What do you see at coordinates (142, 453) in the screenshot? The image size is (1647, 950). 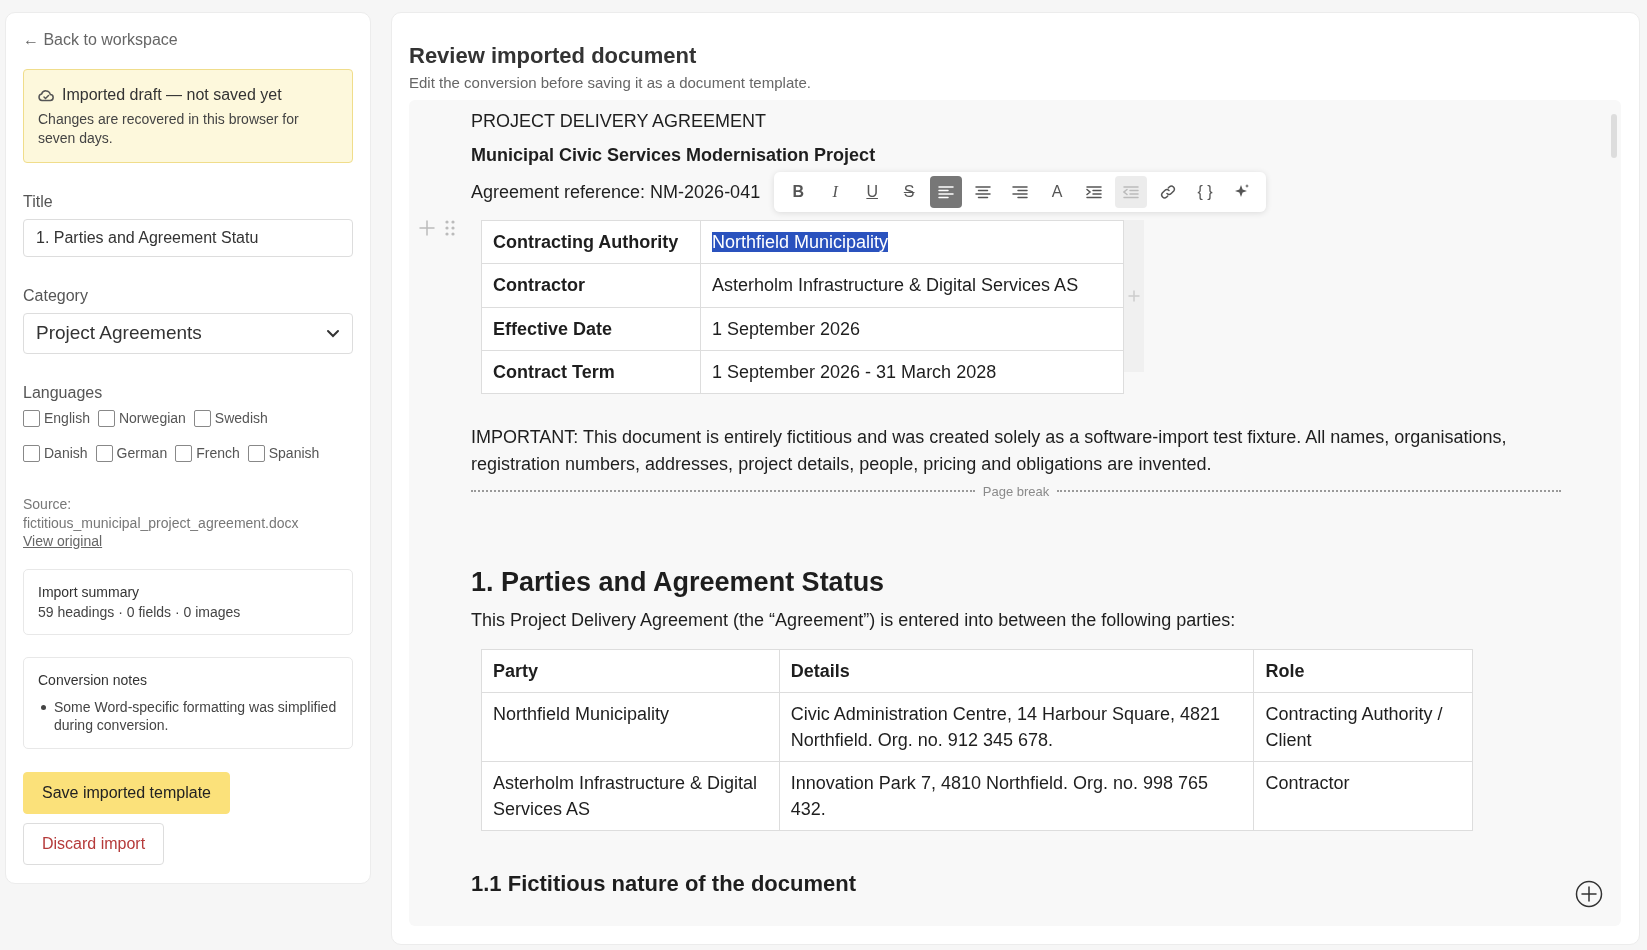 I see `checkbox-label: German` at bounding box center [142, 453].